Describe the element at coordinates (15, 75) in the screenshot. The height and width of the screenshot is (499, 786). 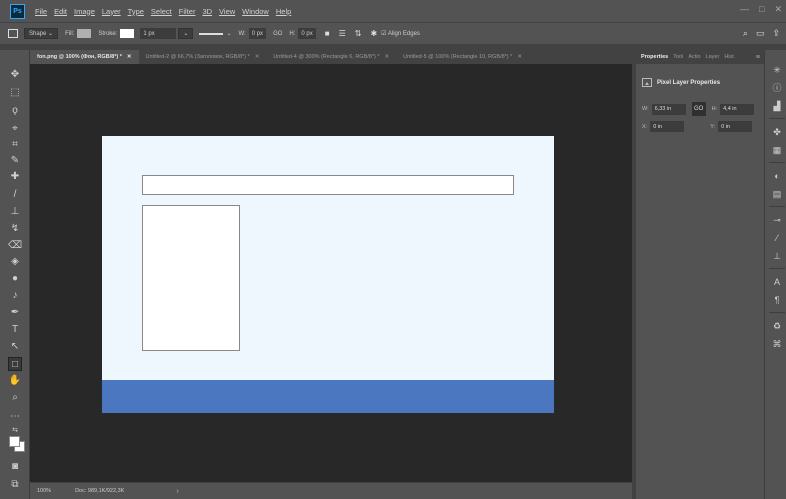
I see `move-tool-icon: ✥` at that location.